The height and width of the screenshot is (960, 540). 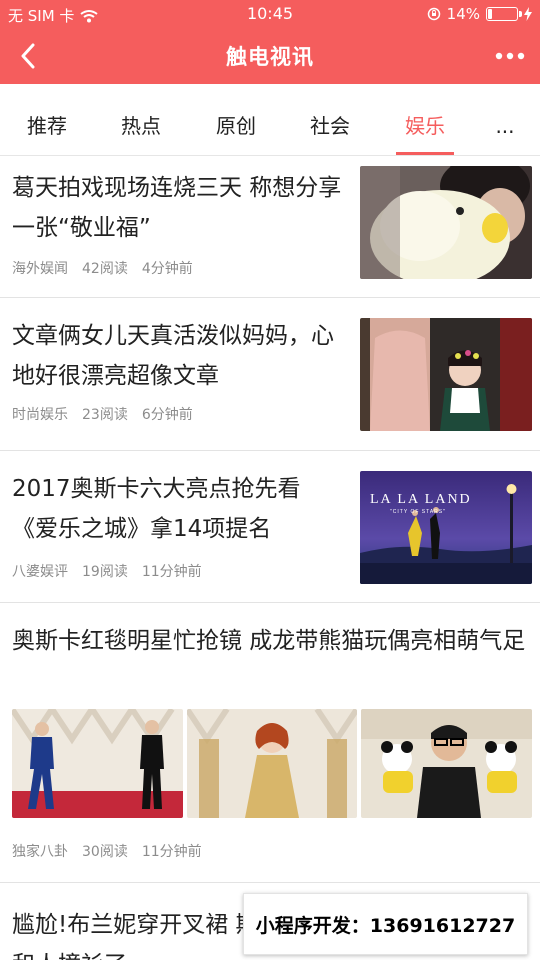 What do you see at coordinates (463, 14) in the screenshot?
I see `battery-percent: 14%` at bounding box center [463, 14].